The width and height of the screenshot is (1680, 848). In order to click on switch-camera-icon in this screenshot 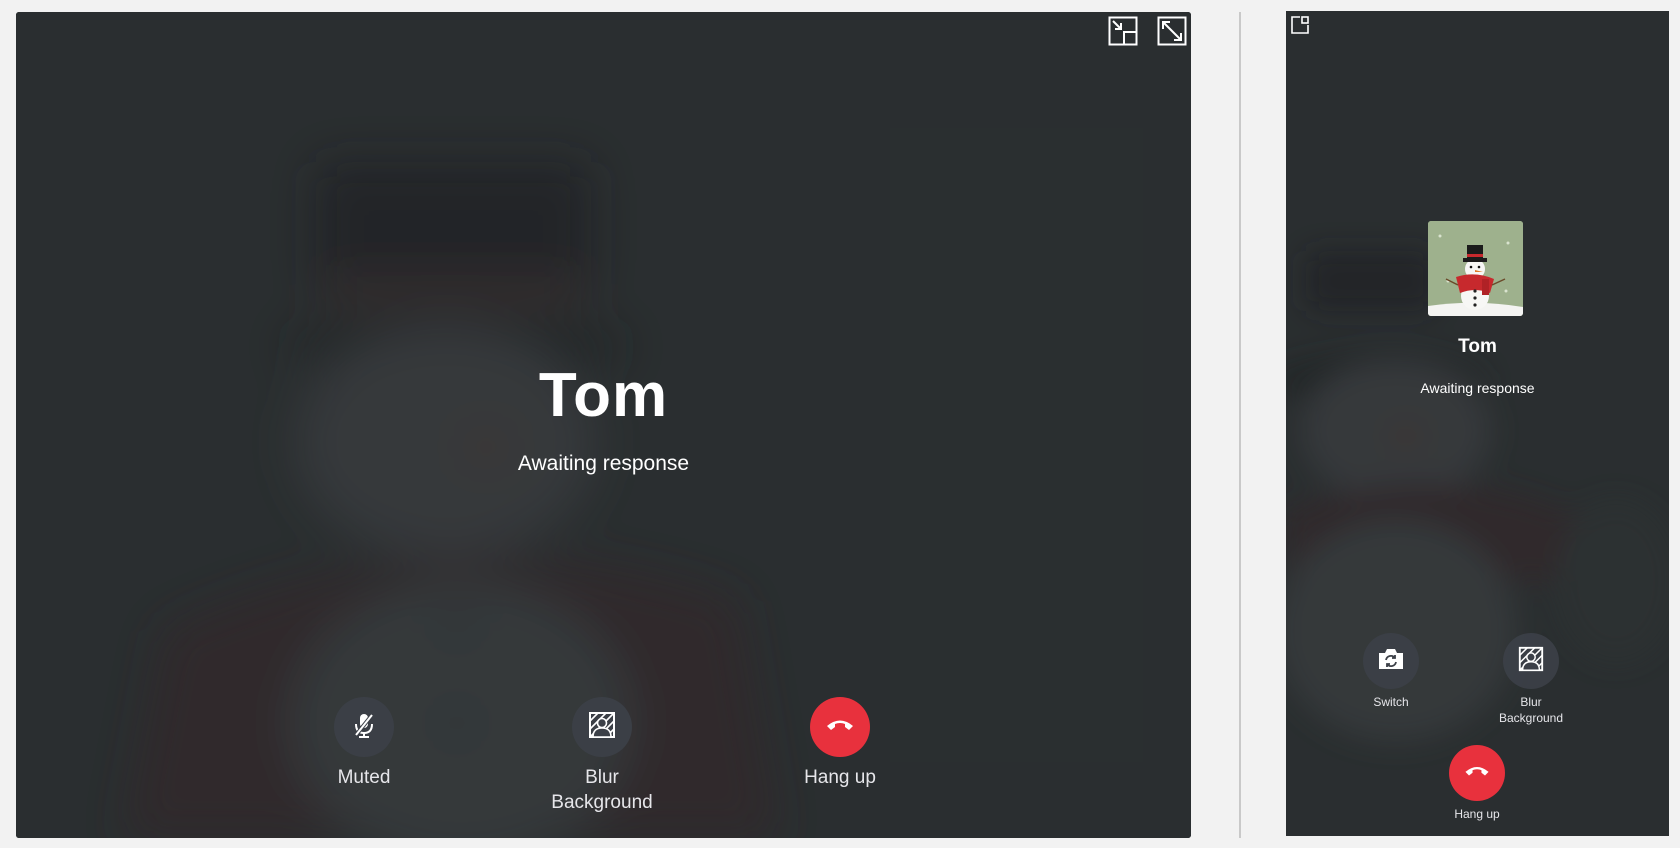, I will do `click(1391, 661)`.